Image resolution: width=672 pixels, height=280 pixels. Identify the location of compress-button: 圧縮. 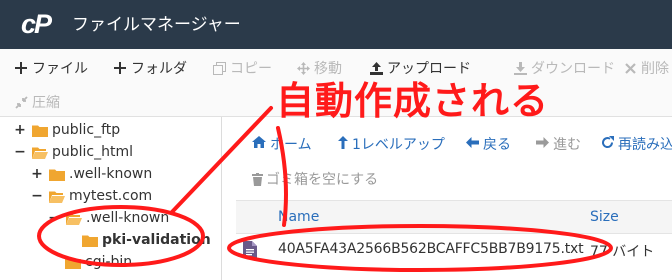
(37, 102).